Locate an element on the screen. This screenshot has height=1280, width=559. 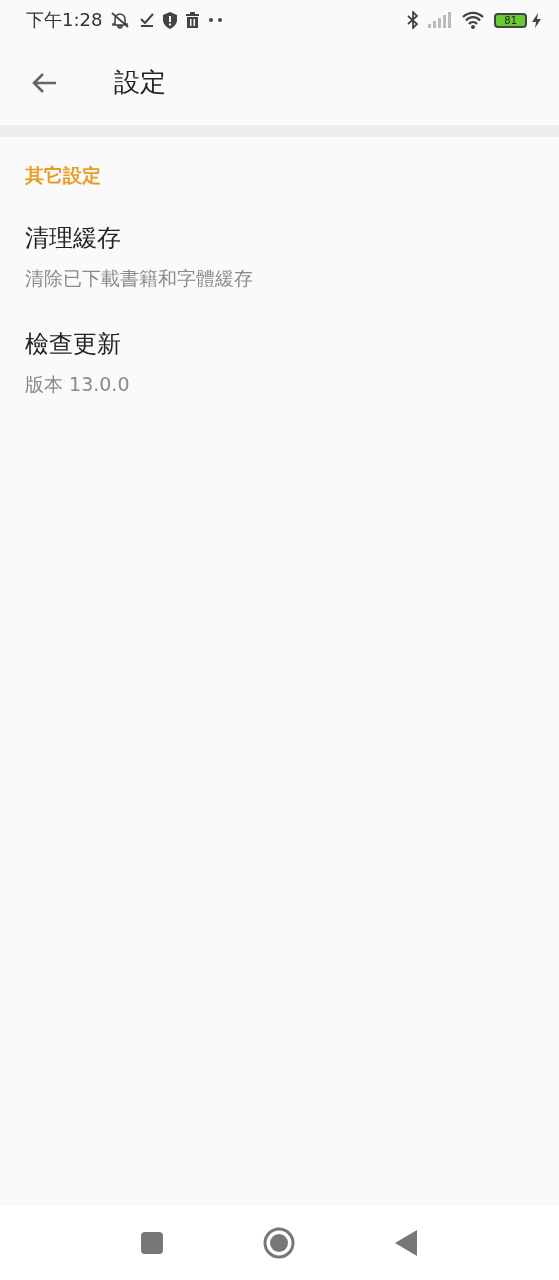
signal-icon is located at coordinates (440, 20).